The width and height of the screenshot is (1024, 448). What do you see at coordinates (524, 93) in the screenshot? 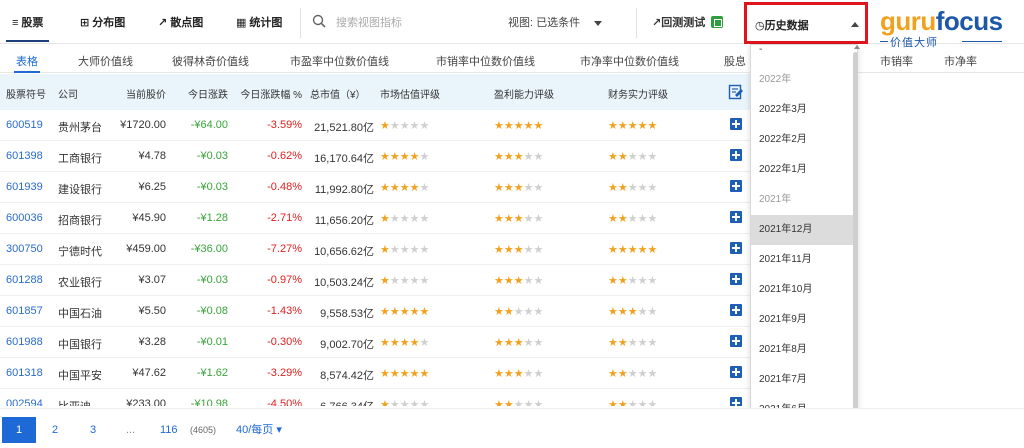
I see `col-profit-header: 盈利能力评级` at bounding box center [524, 93].